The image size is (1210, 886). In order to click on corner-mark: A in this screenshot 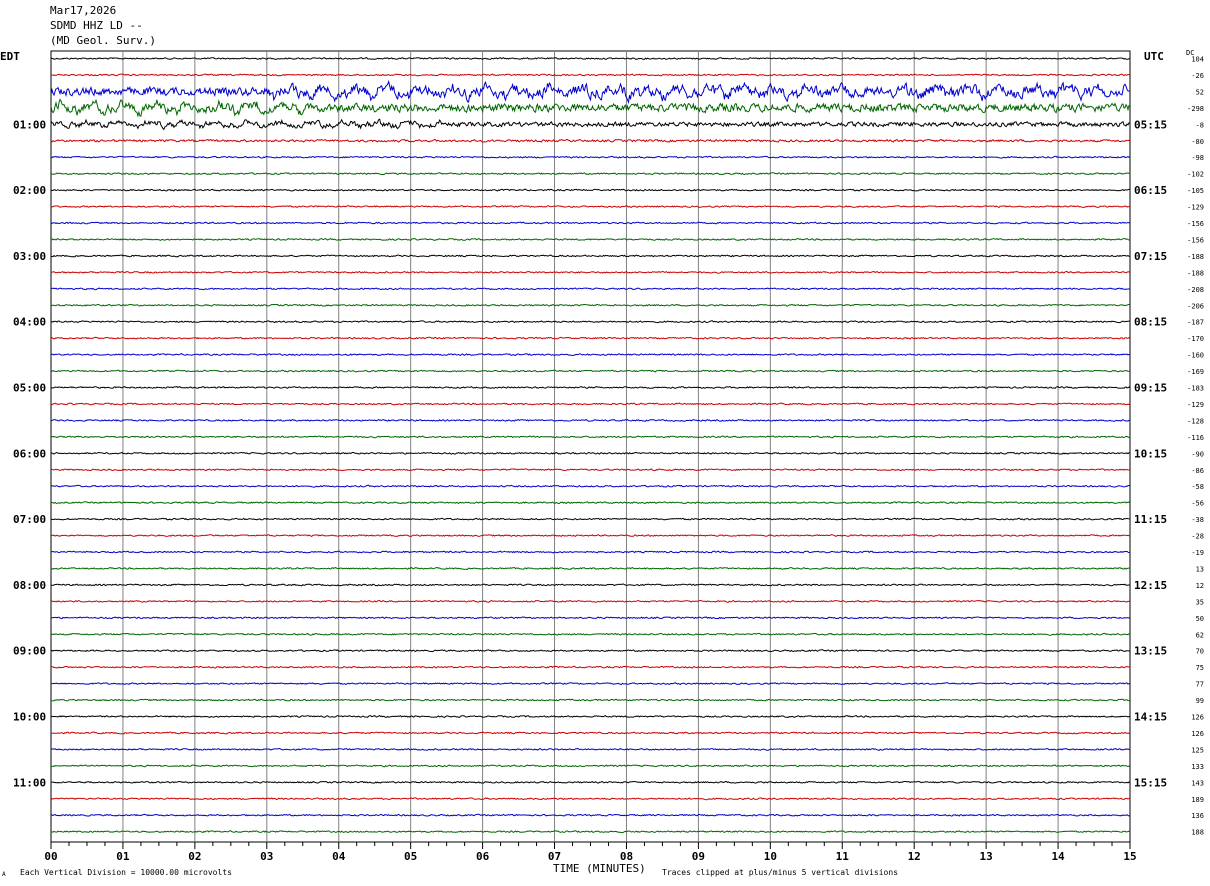, I will do `click(4, 874)`.